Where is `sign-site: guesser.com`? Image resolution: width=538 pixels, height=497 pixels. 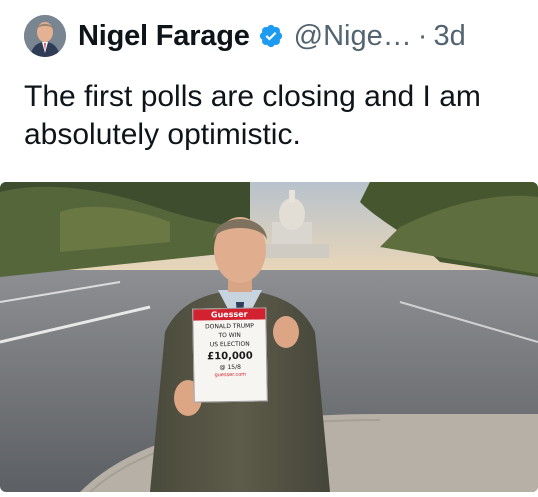 sign-site: guesser.com is located at coordinates (230, 375).